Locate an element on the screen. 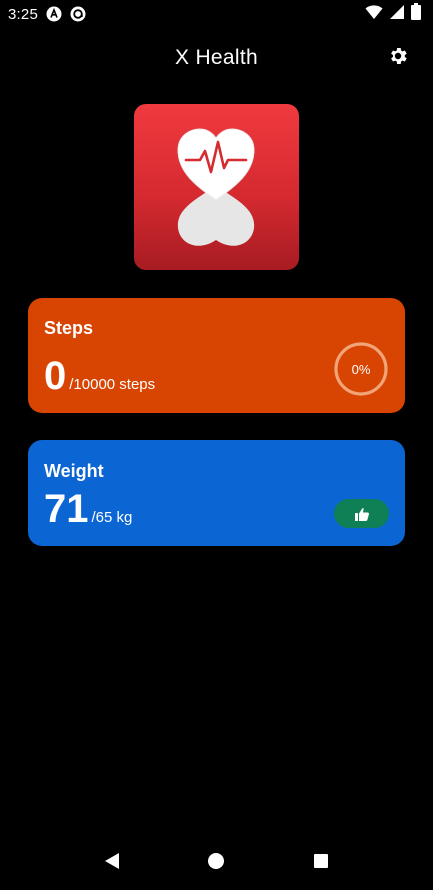  weight-value-row: 71 /65 kg is located at coordinates (88, 509).